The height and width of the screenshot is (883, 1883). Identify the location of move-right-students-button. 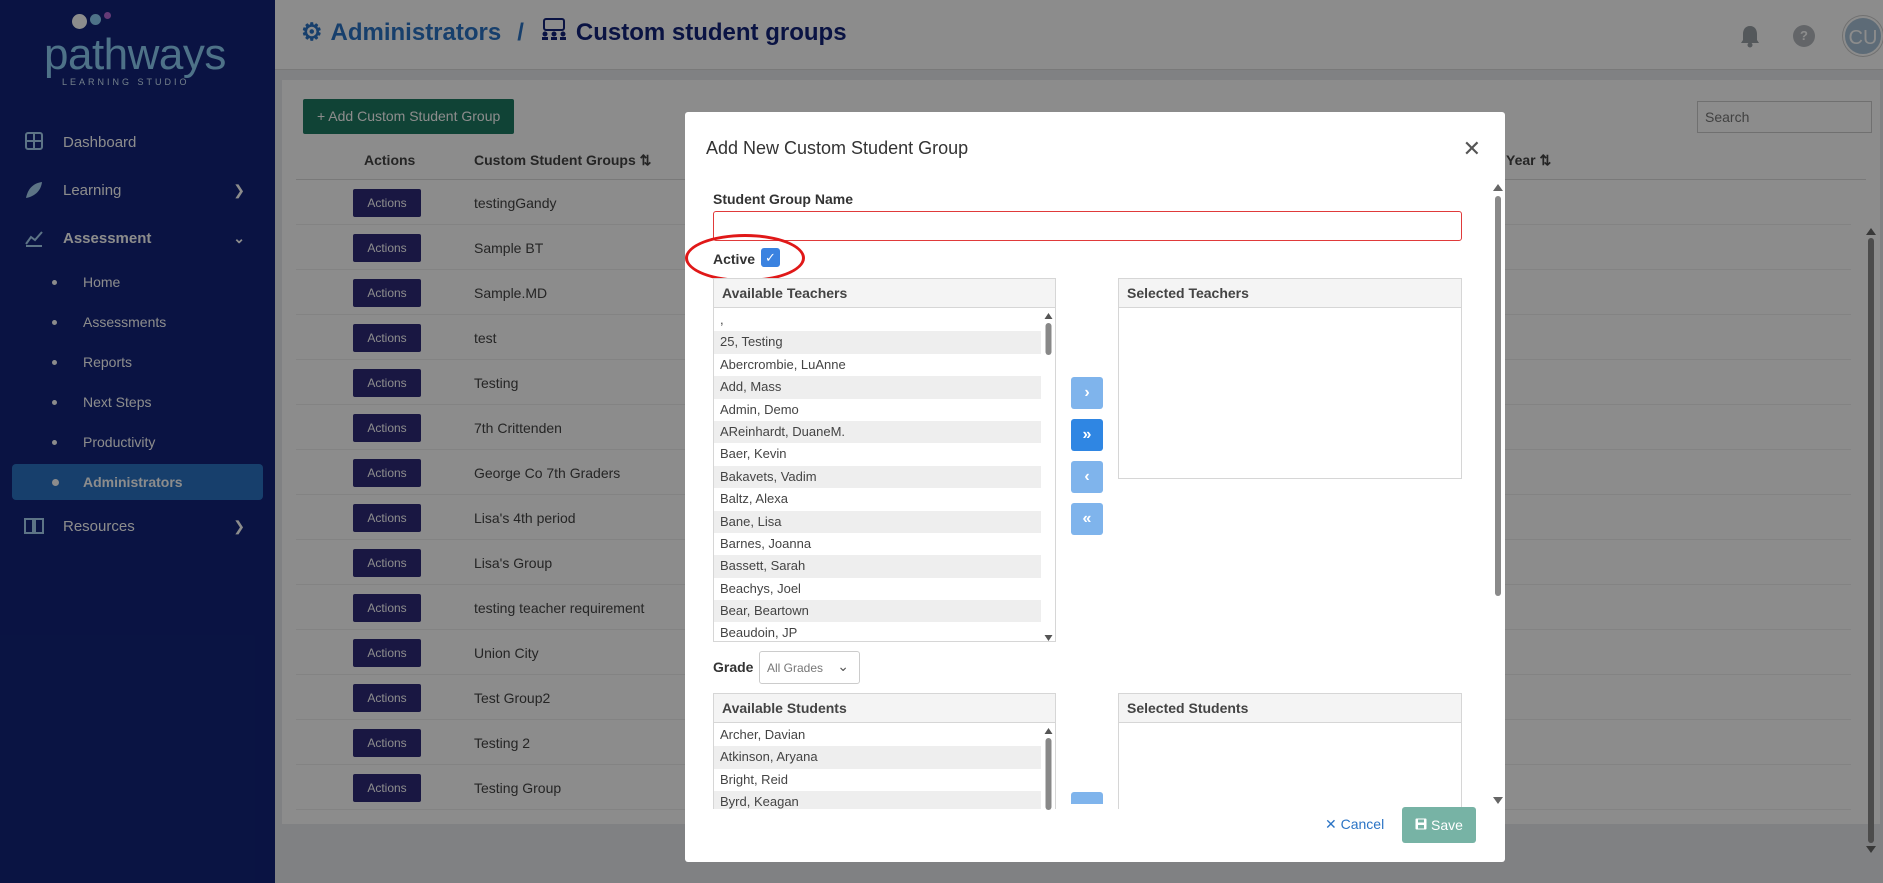
(1087, 798).